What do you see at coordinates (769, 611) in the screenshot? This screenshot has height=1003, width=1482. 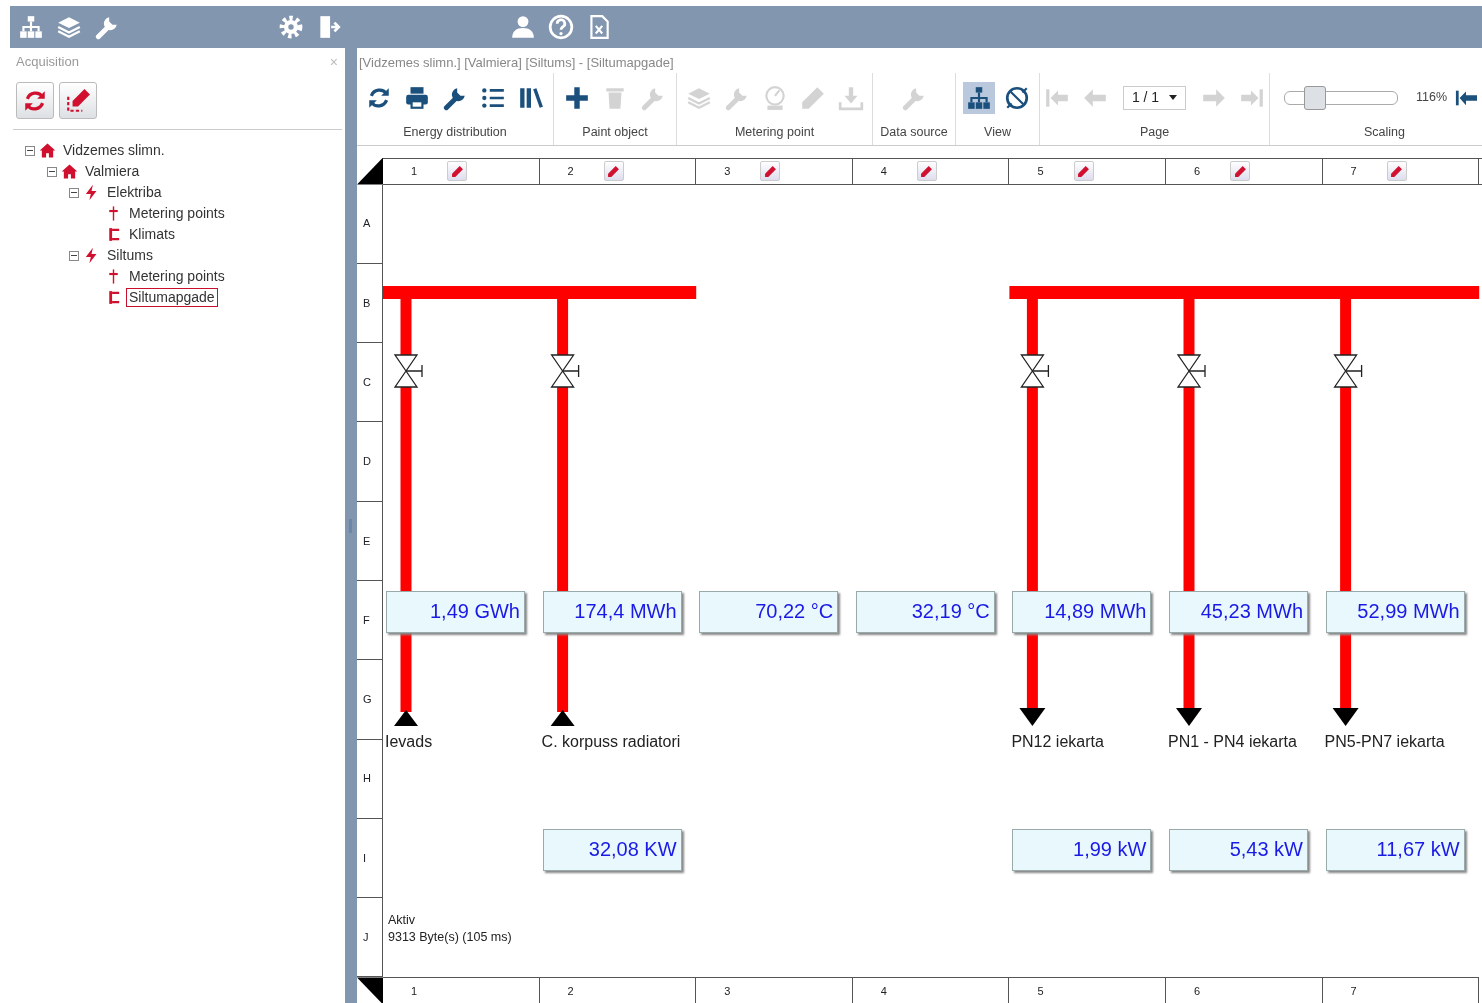 I see `temperature-reading: 70,22 °C` at bounding box center [769, 611].